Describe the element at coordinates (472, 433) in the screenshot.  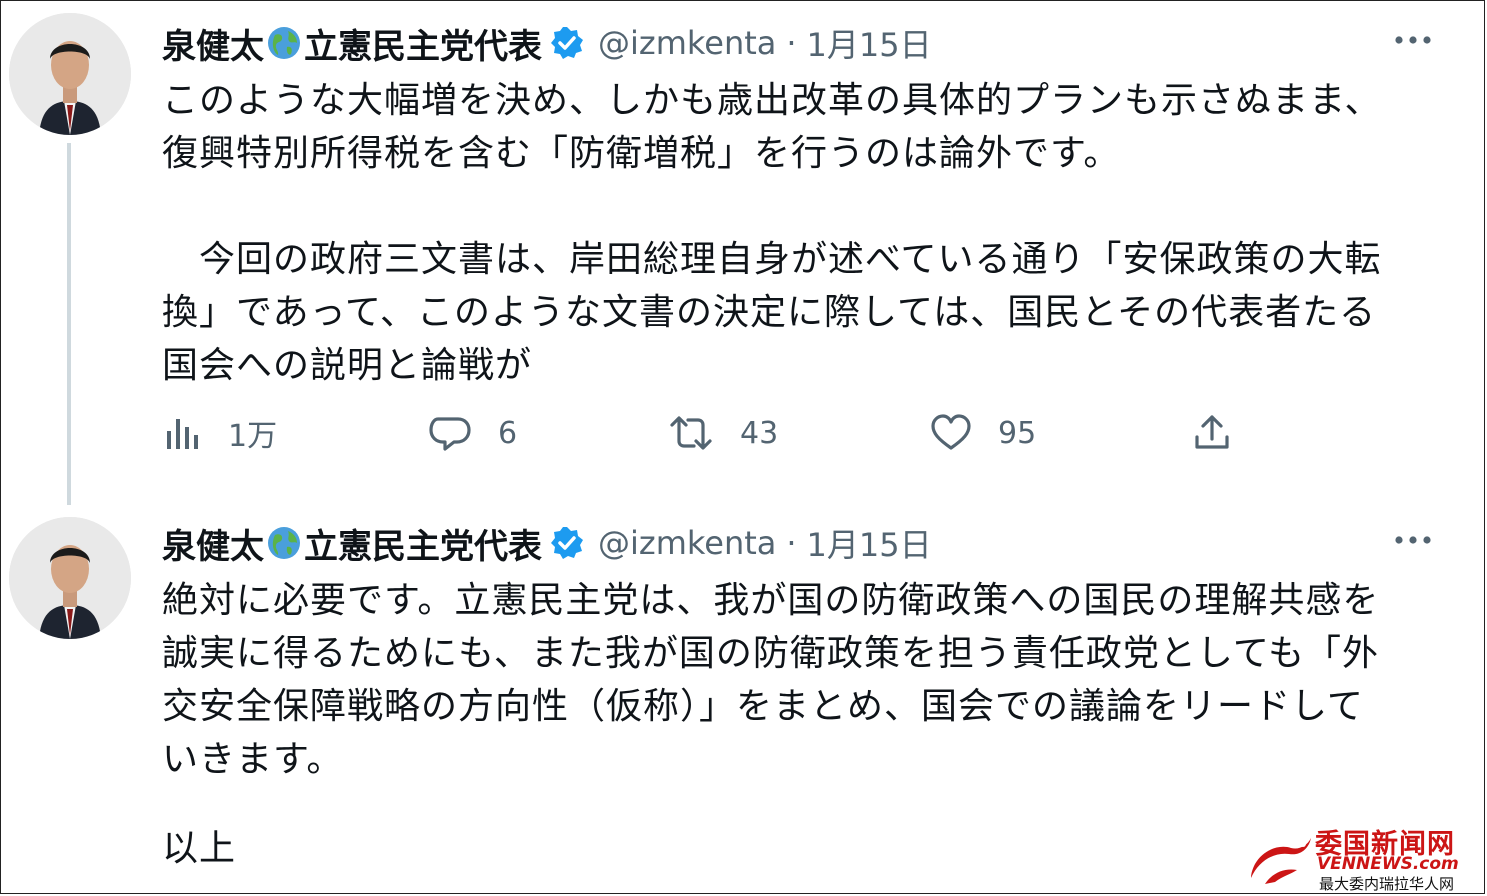
I see `reply-button: 6` at that location.